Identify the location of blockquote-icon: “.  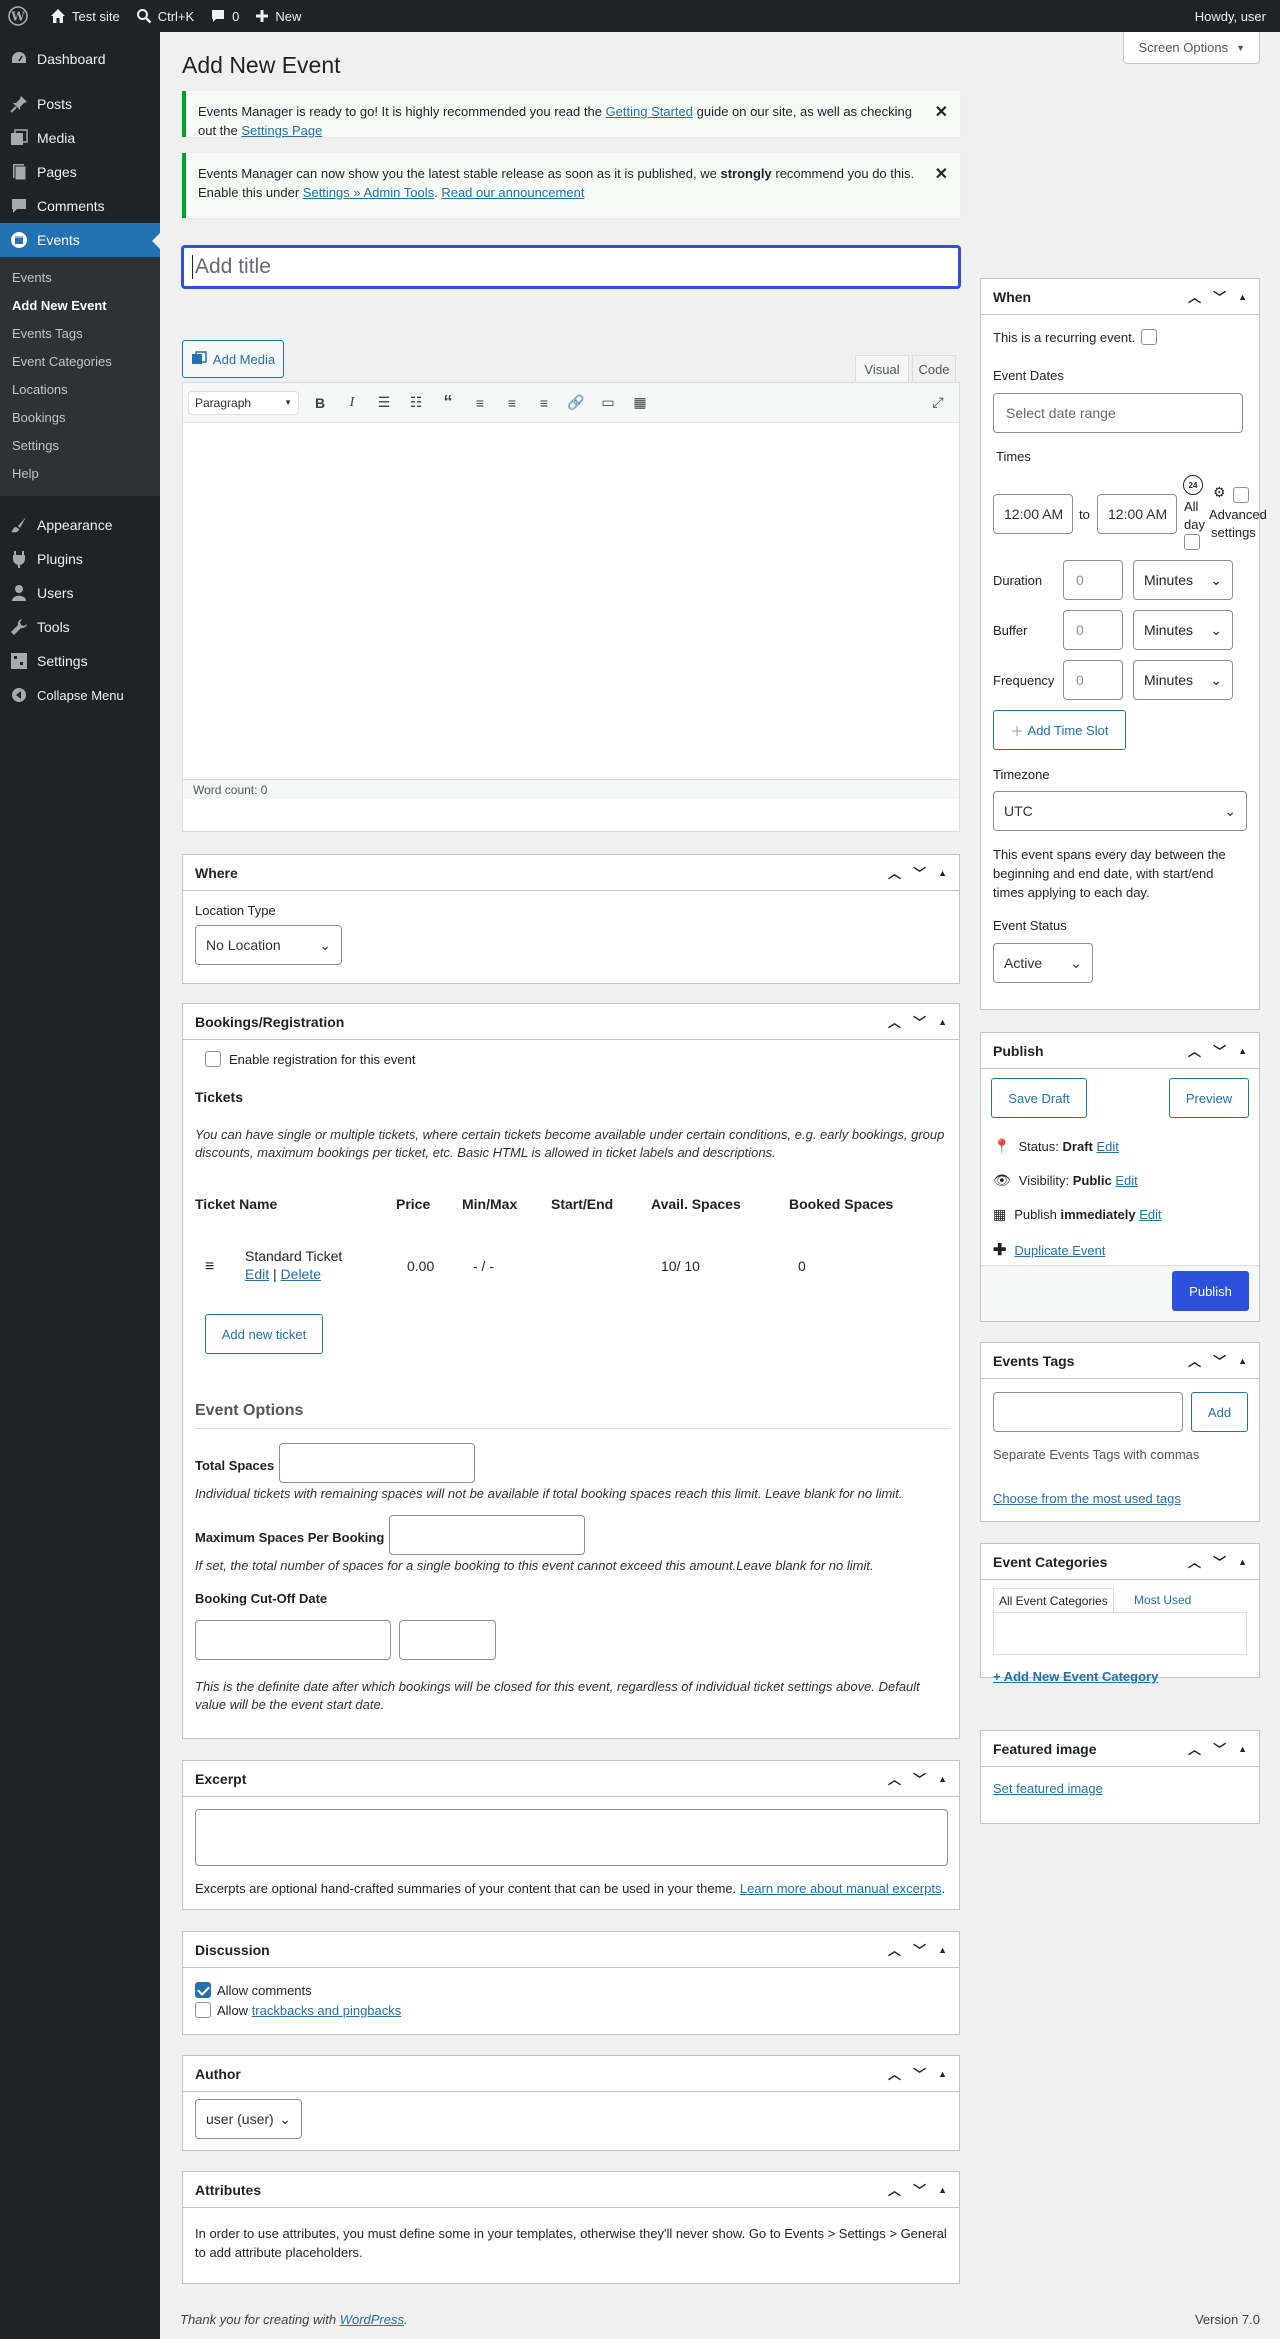
(448, 403).